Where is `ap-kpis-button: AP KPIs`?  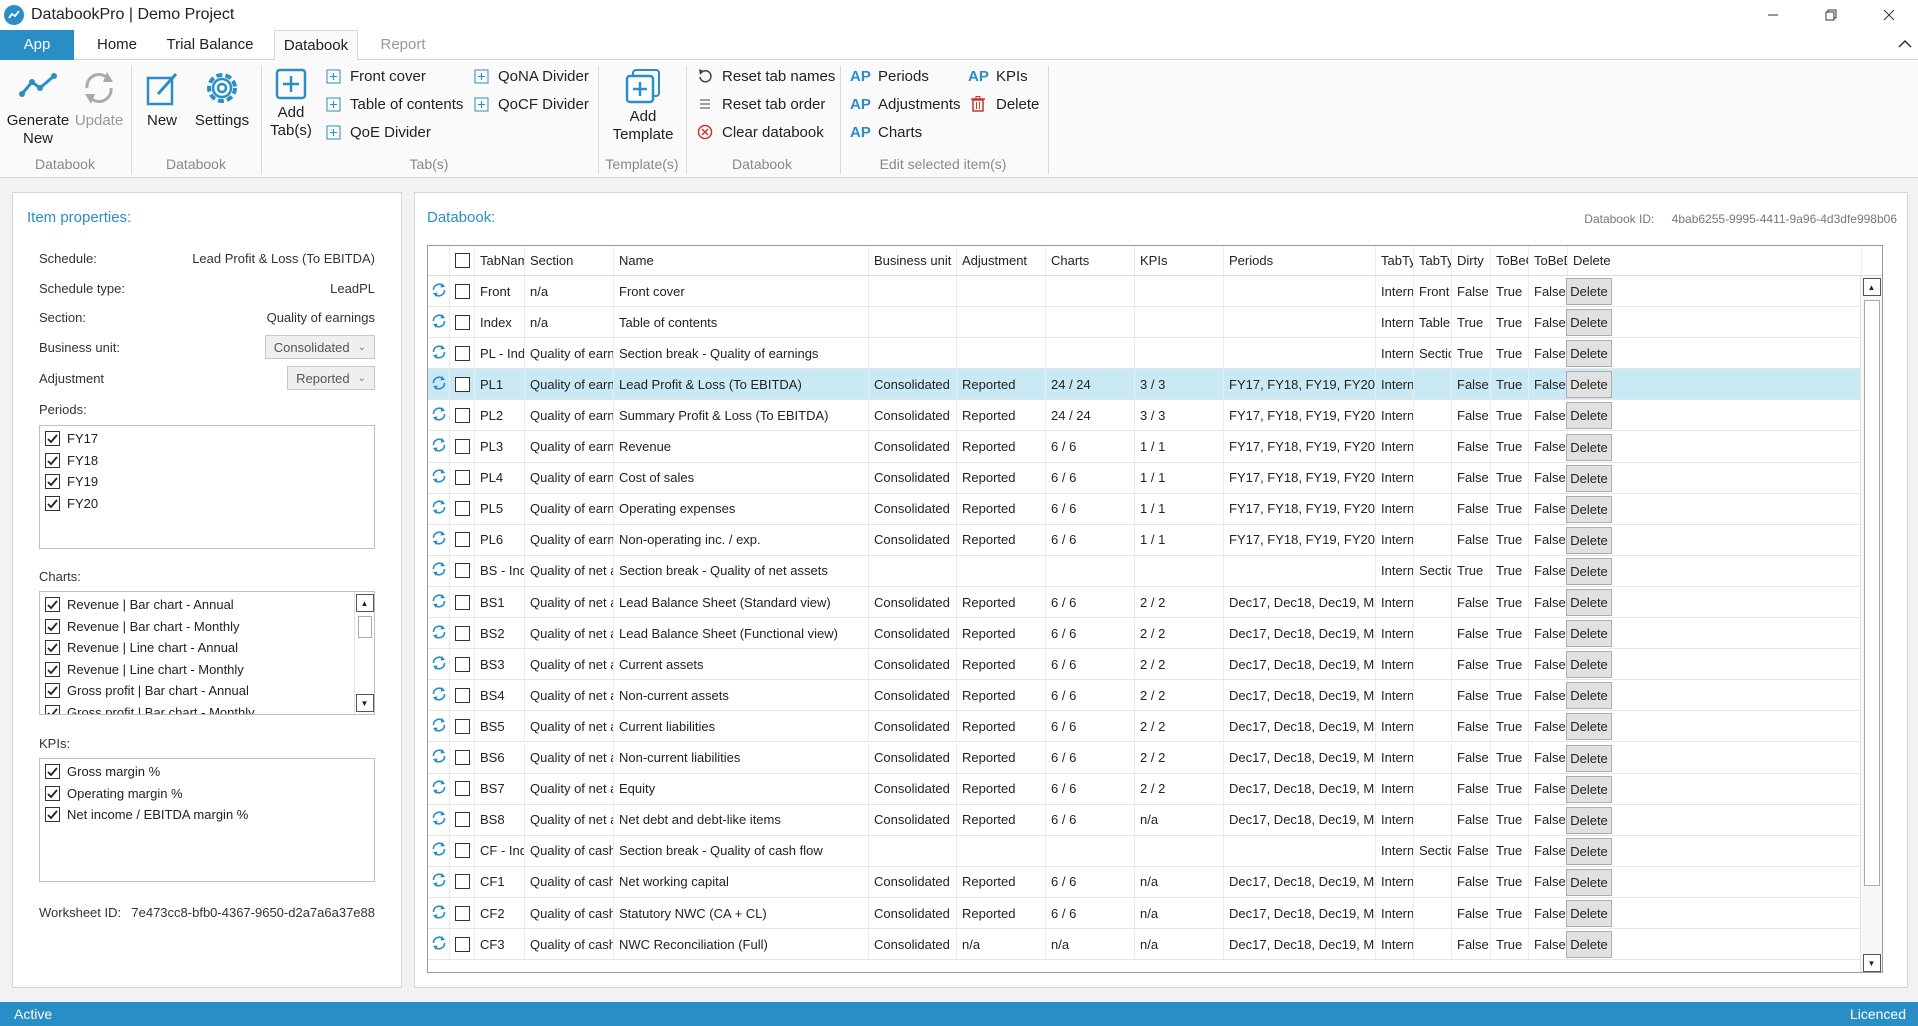
ap-kpis-button: AP KPIs is located at coordinates (998, 76).